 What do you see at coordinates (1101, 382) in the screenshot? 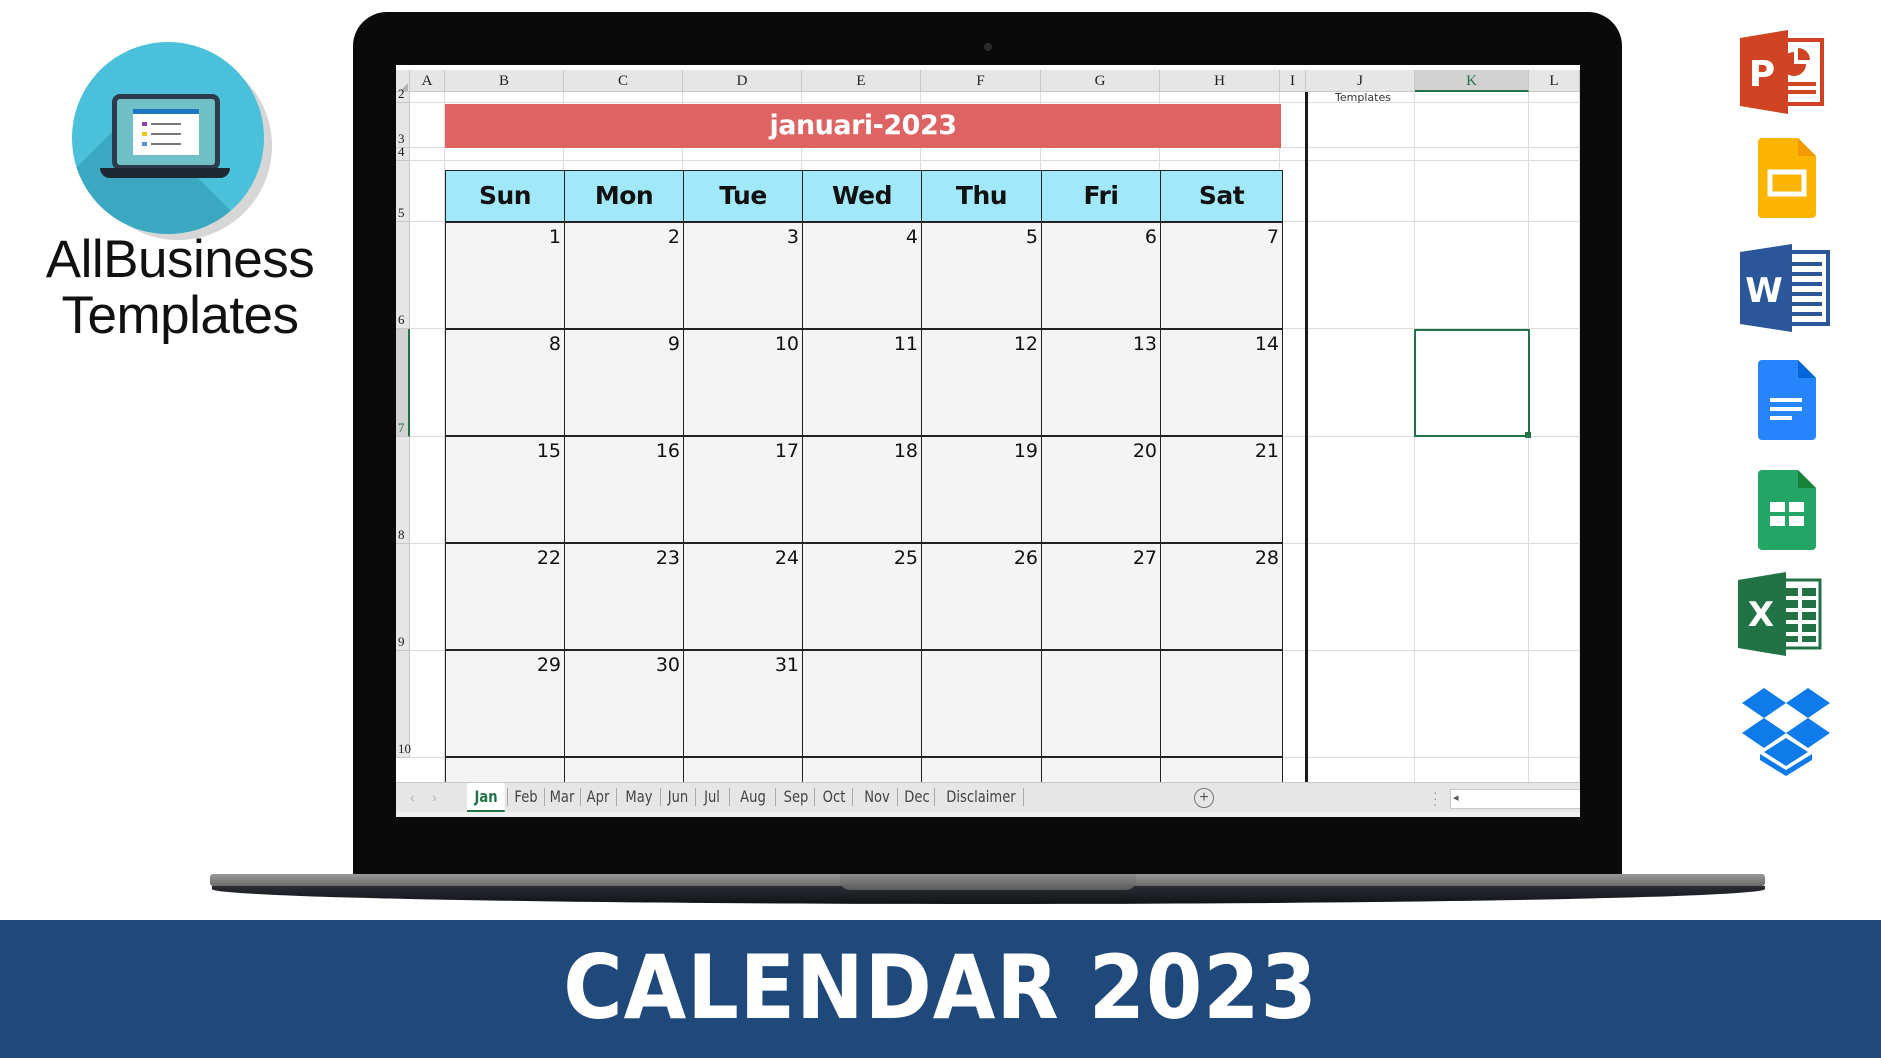
I see `day-cell: 13` at bounding box center [1101, 382].